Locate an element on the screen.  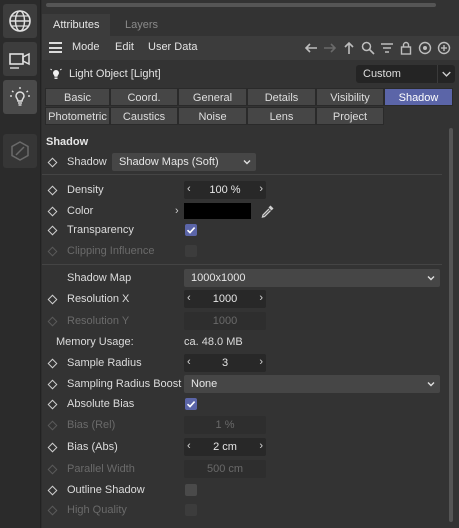
vertical-scrollbar is located at coordinates (451, 325).